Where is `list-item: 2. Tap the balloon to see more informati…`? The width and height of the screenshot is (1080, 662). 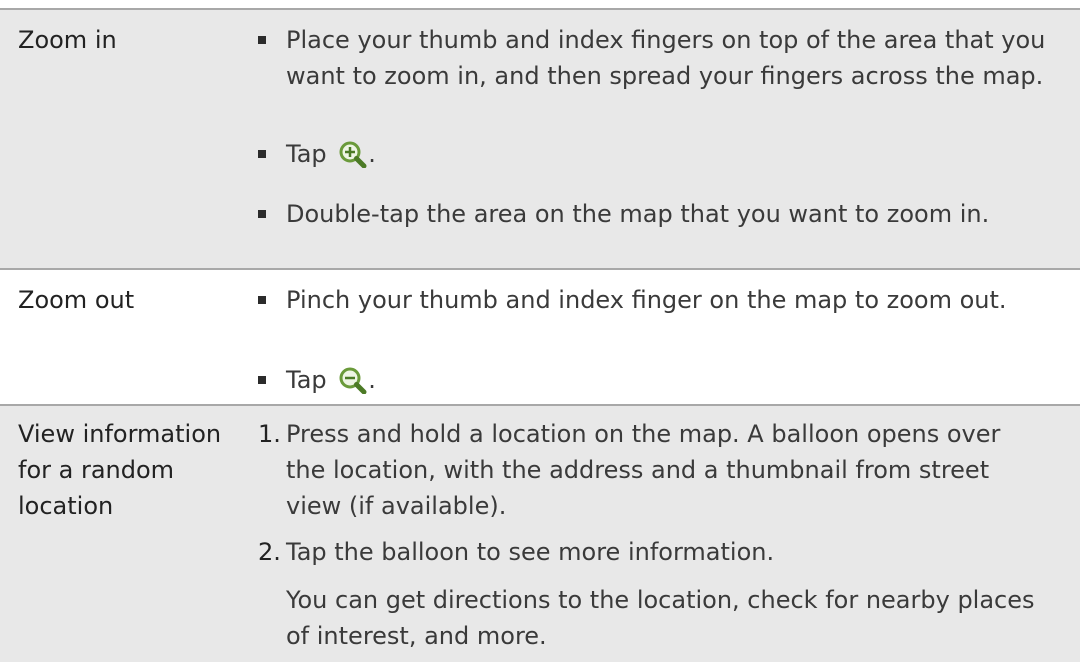 list-item: 2. Tap the balloon to see more informati… is located at coordinates (658, 552).